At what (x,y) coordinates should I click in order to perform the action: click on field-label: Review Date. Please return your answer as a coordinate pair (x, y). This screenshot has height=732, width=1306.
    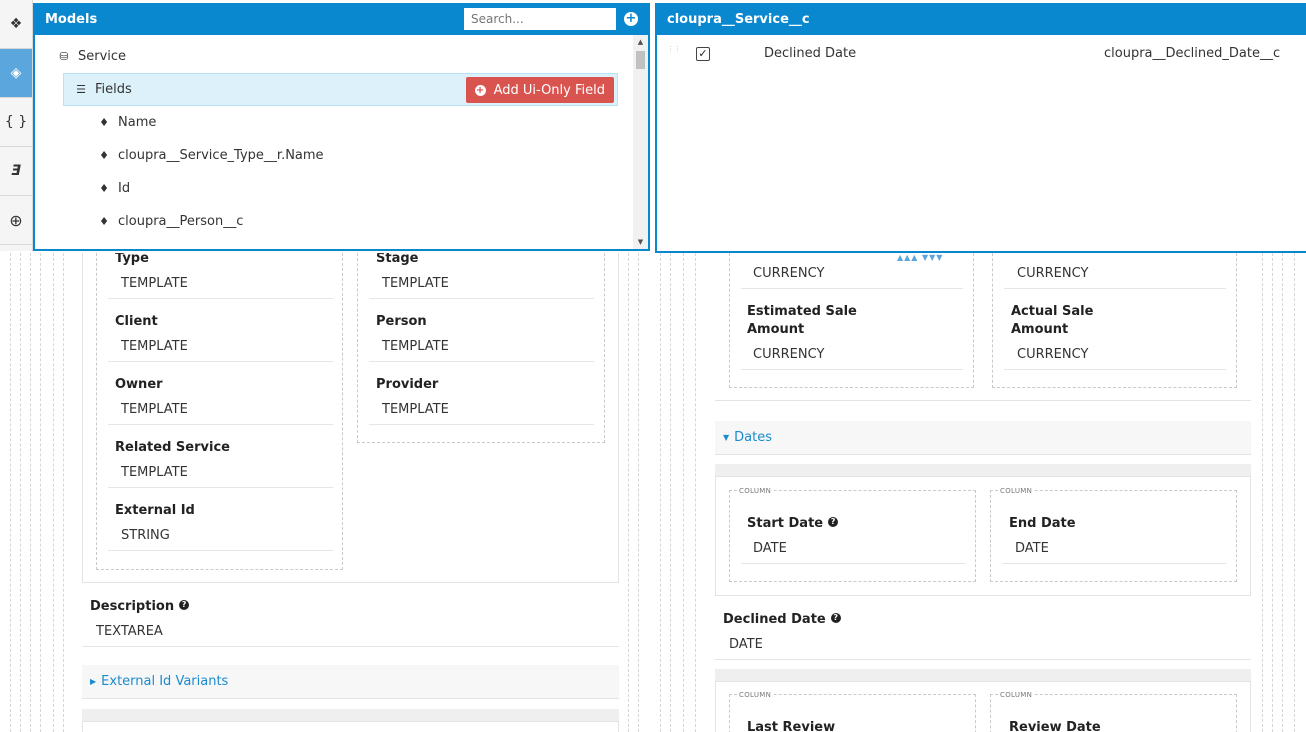
    Looking at the image, I should click on (1055, 725).